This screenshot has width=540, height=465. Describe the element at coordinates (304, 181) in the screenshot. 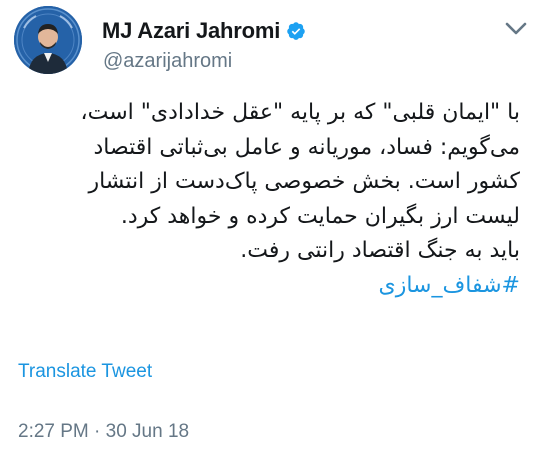

I see `tweet-text-line: کشور است. بخش خصوصی پاک‌دست از انتشار` at that location.